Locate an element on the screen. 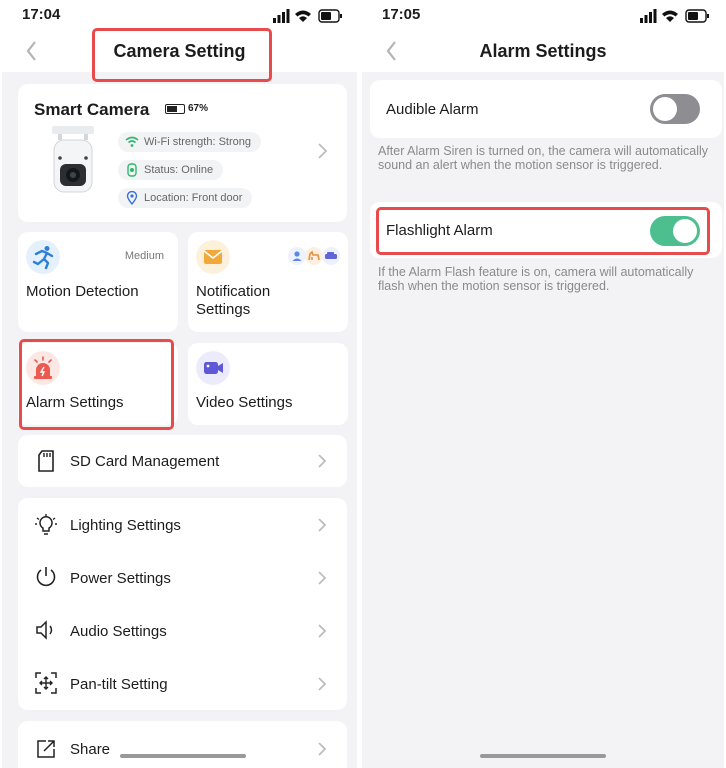 The image size is (726, 768). wifi-icon is located at coordinates (132, 141).